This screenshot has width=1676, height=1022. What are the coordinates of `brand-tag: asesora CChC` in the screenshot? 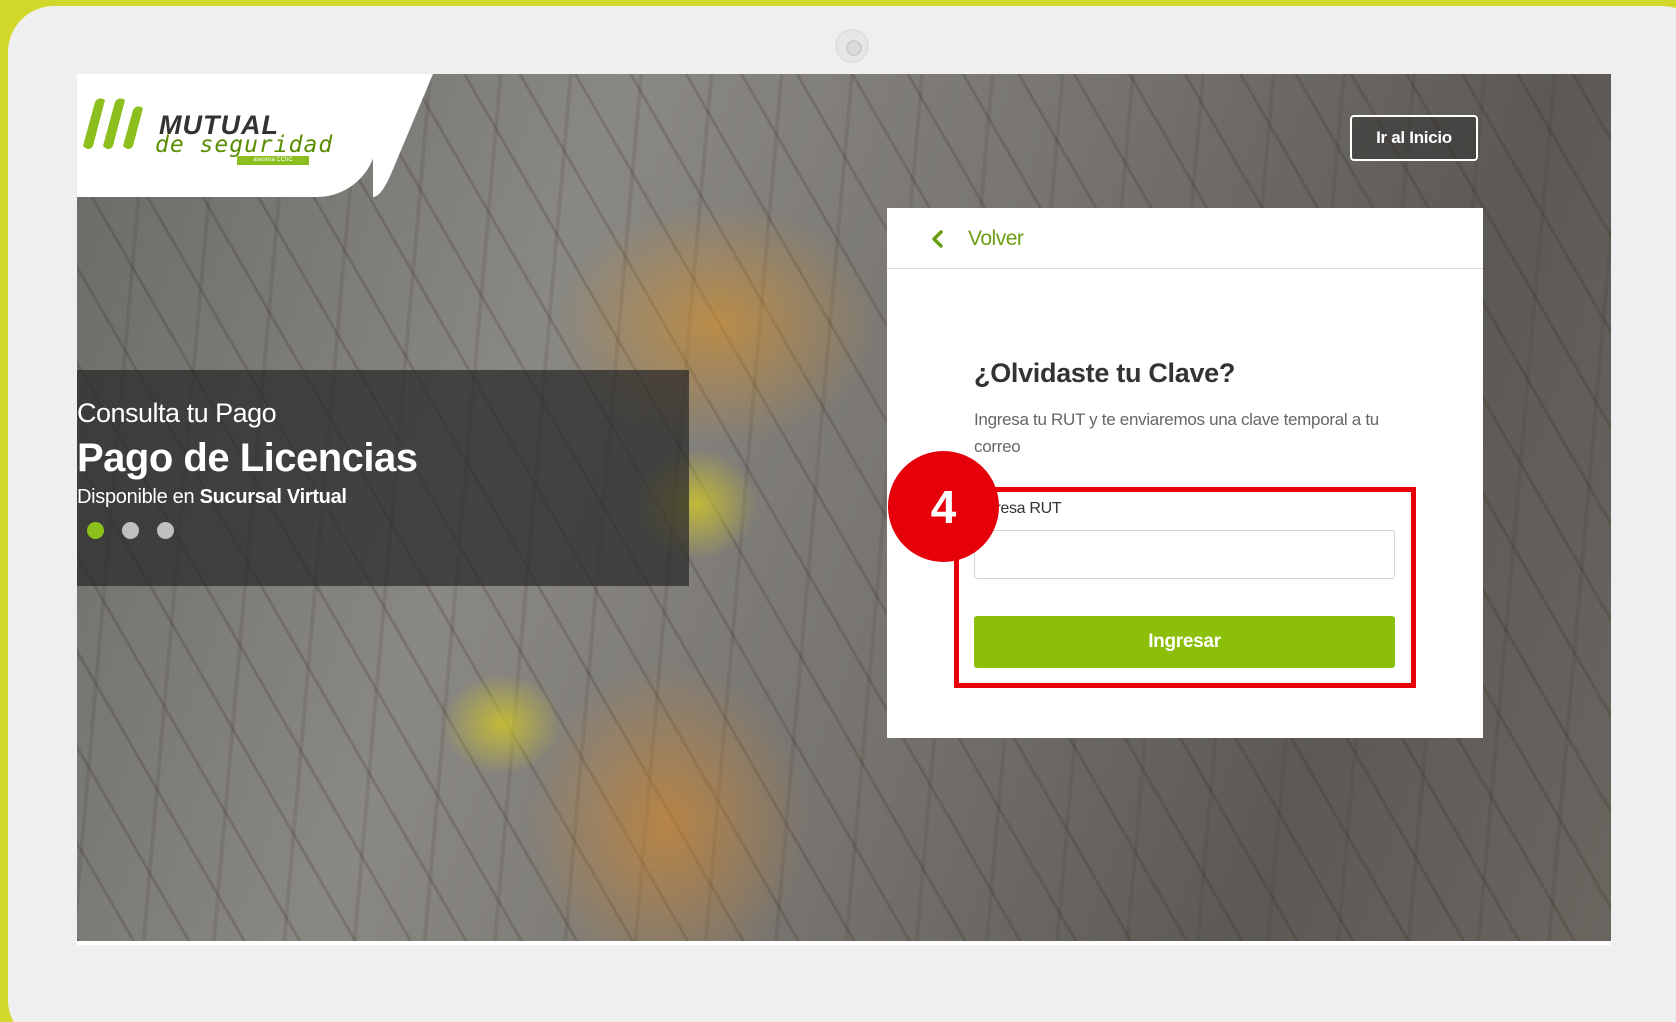 It's located at (273, 160).